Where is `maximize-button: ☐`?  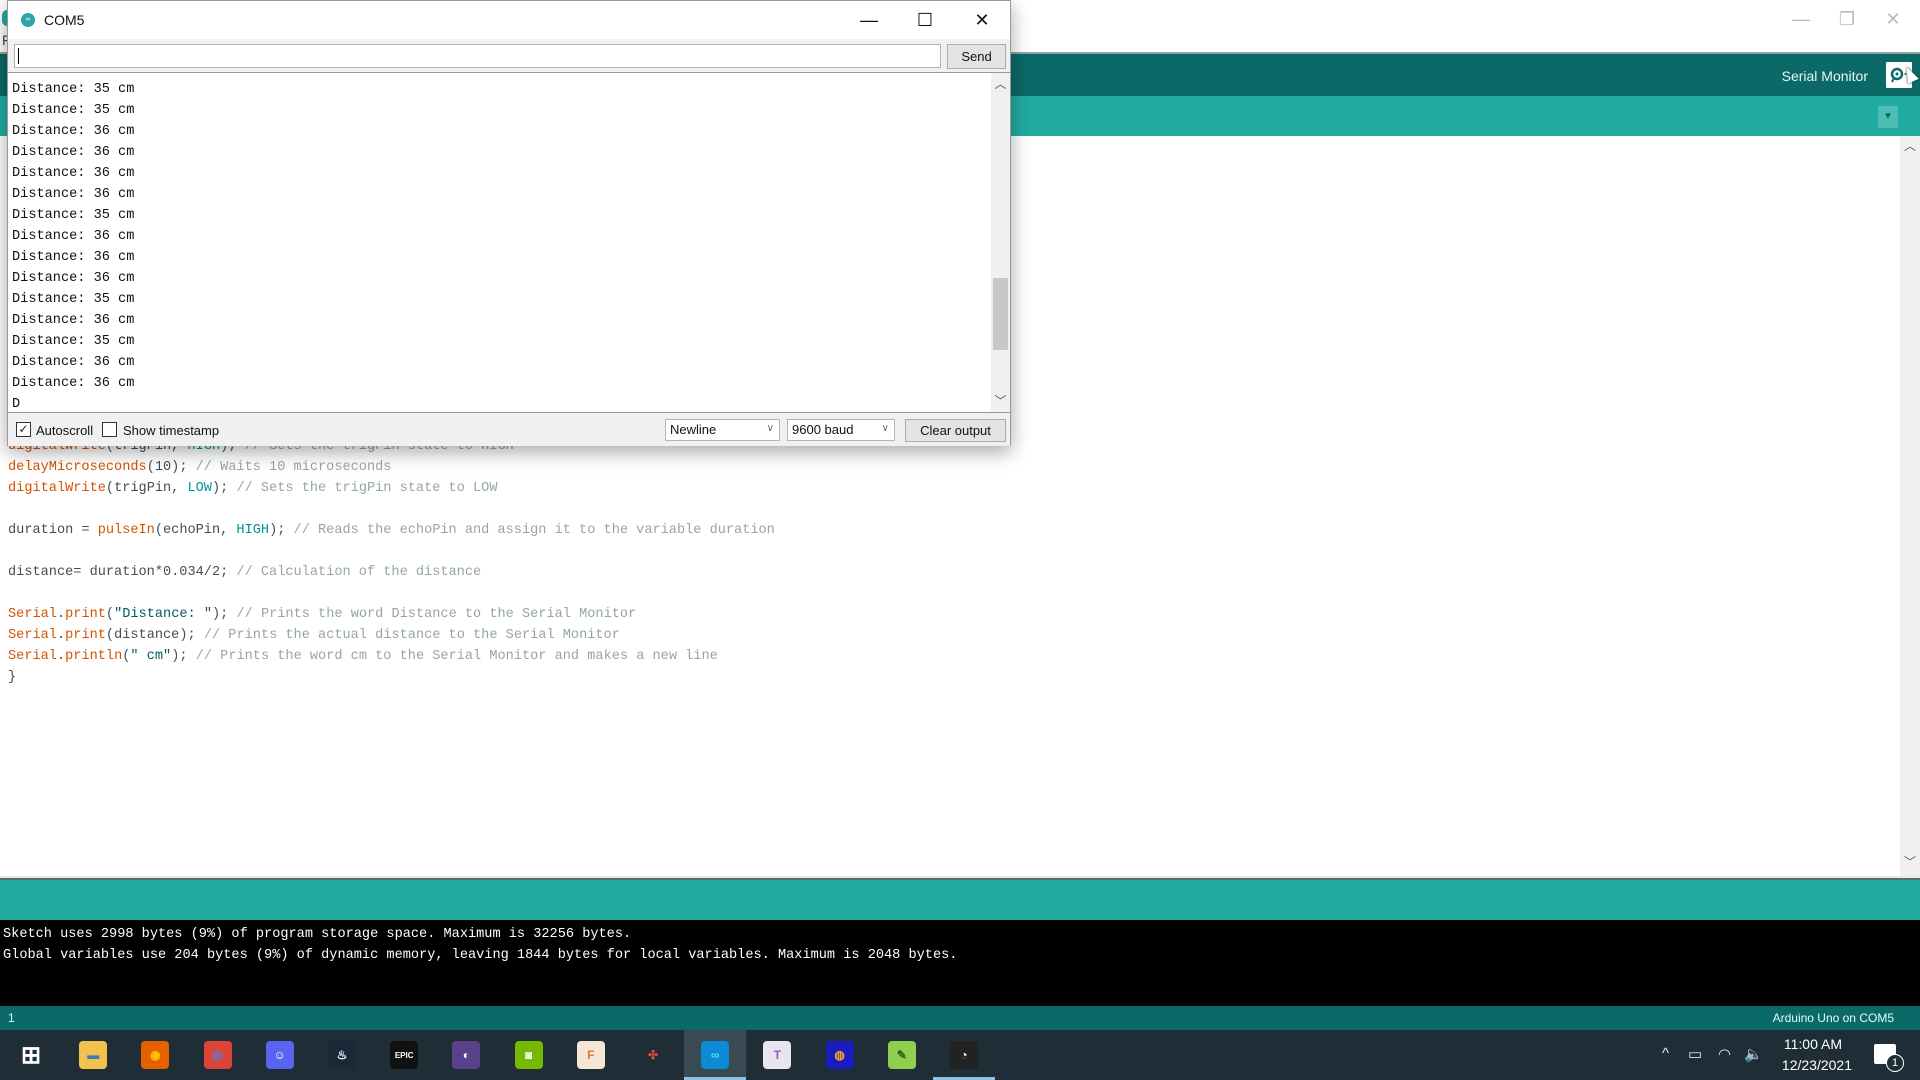 maximize-button: ☐ is located at coordinates (925, 20).